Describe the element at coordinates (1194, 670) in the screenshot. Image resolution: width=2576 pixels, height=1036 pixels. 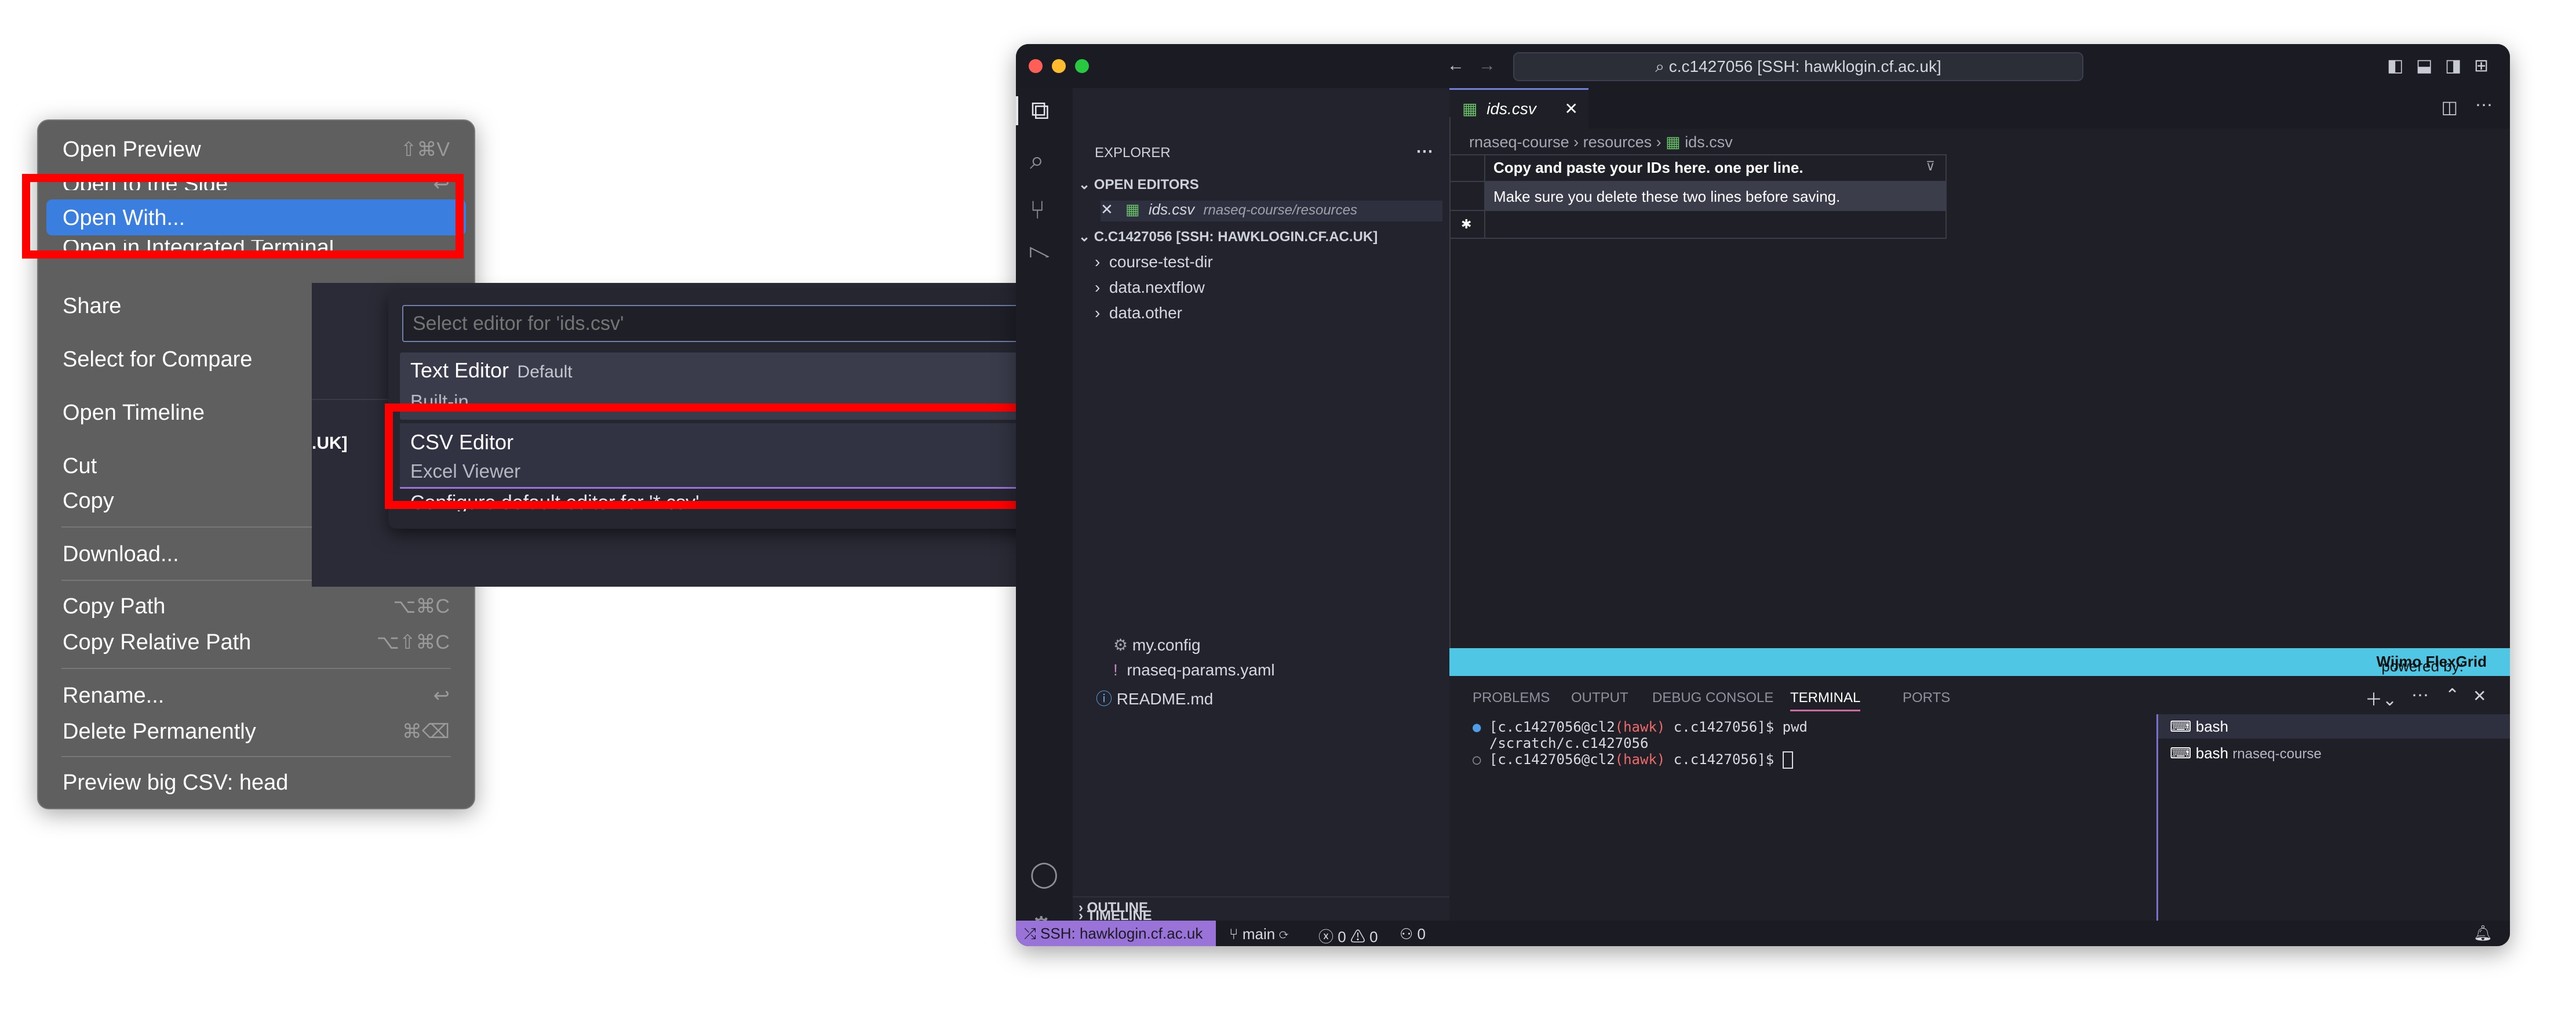
I see `file-rnaseq-params: ! rnaseq-params.yaml` at that location.